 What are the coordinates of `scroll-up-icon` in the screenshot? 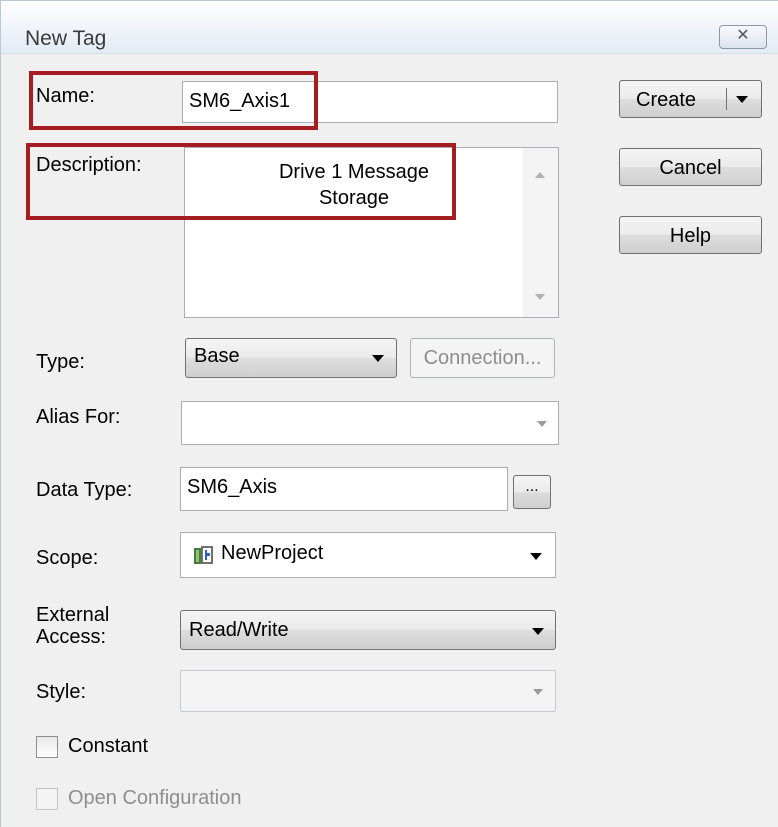 It's located at (540, 175).